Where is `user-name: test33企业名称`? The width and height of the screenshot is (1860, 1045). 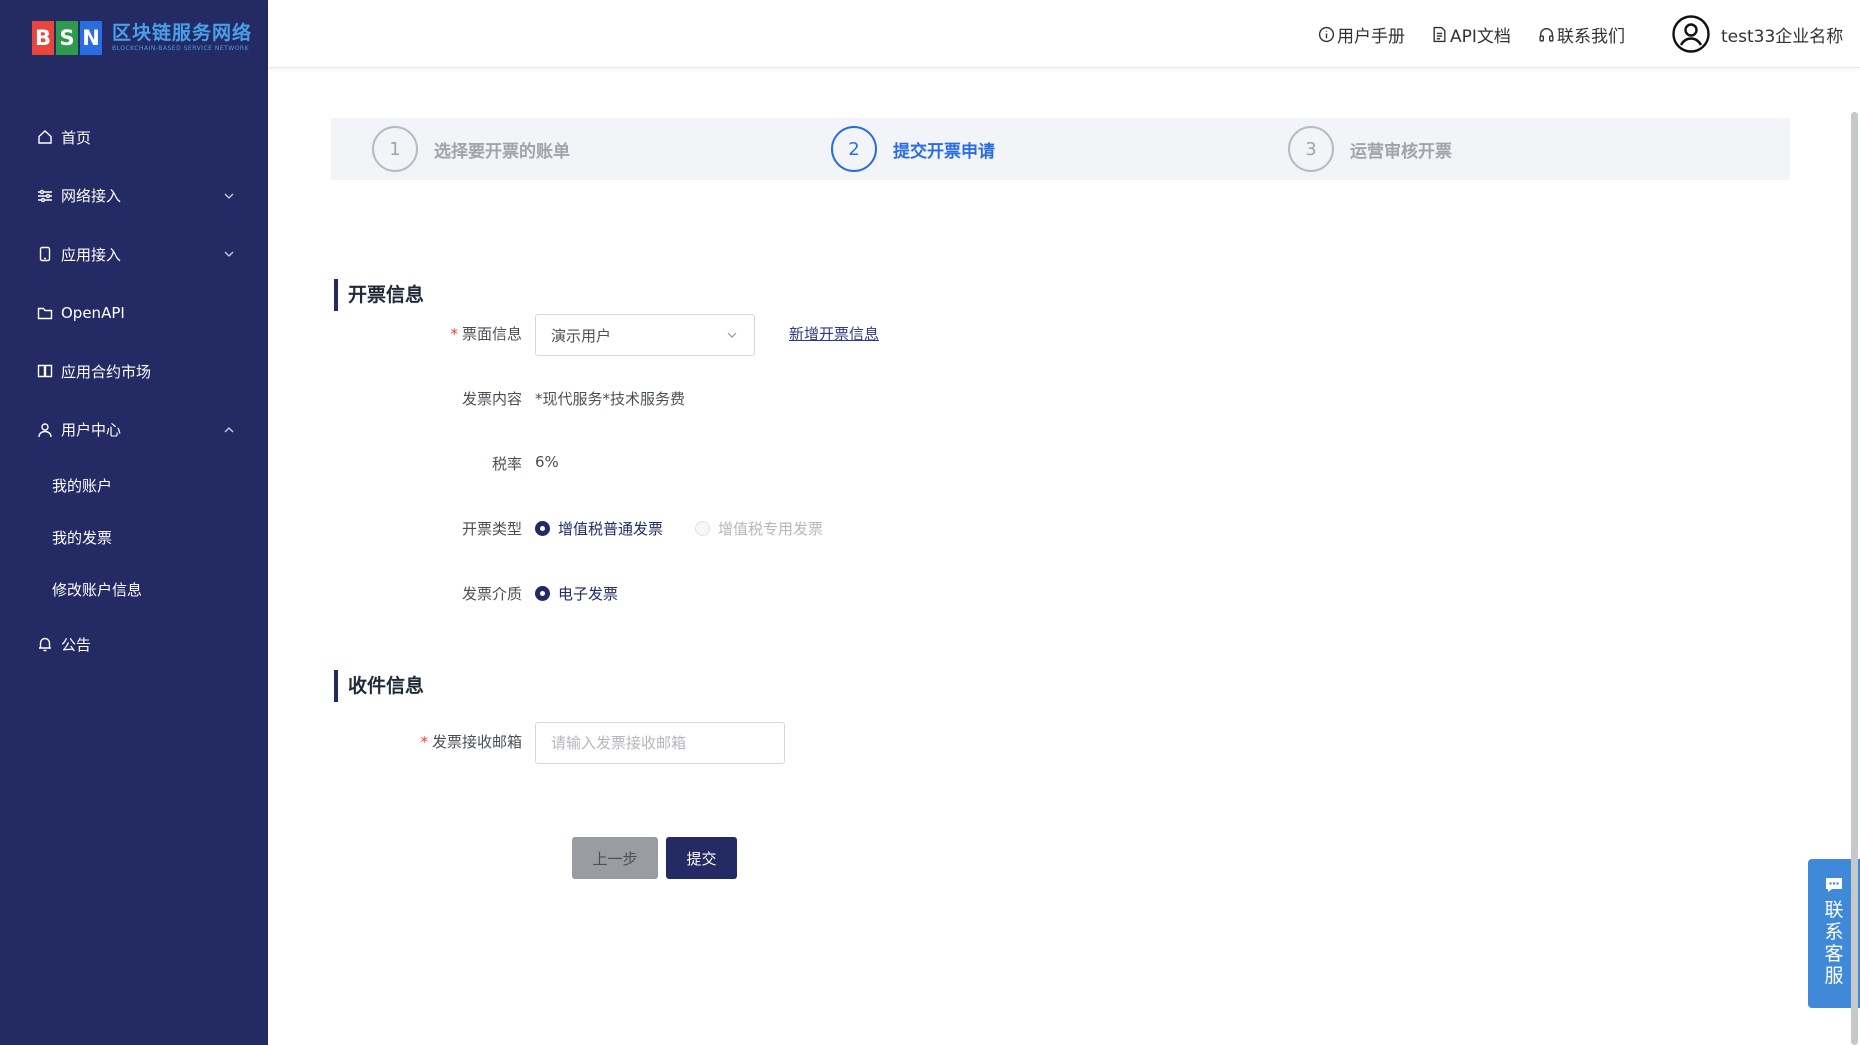
user-name: test33企业名称 is located at coordinates (1782, 34).